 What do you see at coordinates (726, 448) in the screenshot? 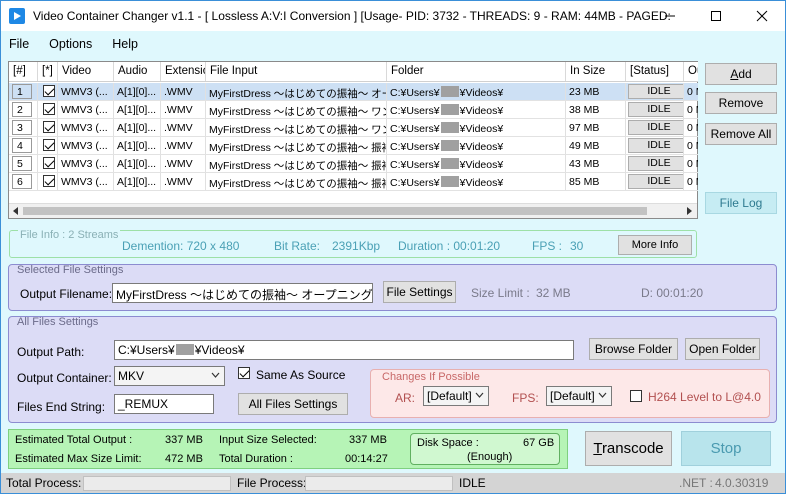
I see `stop-button: Stop` at bounding box center [726, 448].